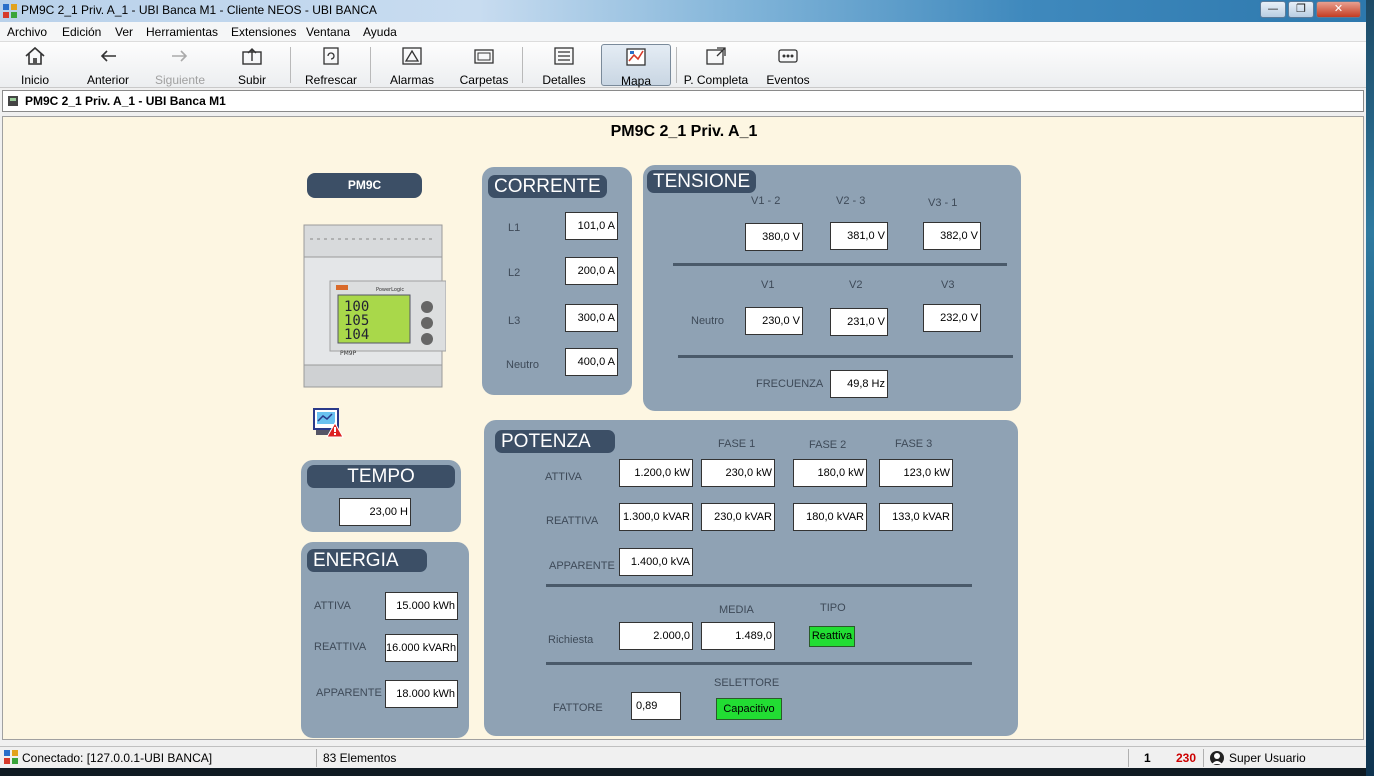  I want to click on tempo-title: TEMPO, so click(381, 476).